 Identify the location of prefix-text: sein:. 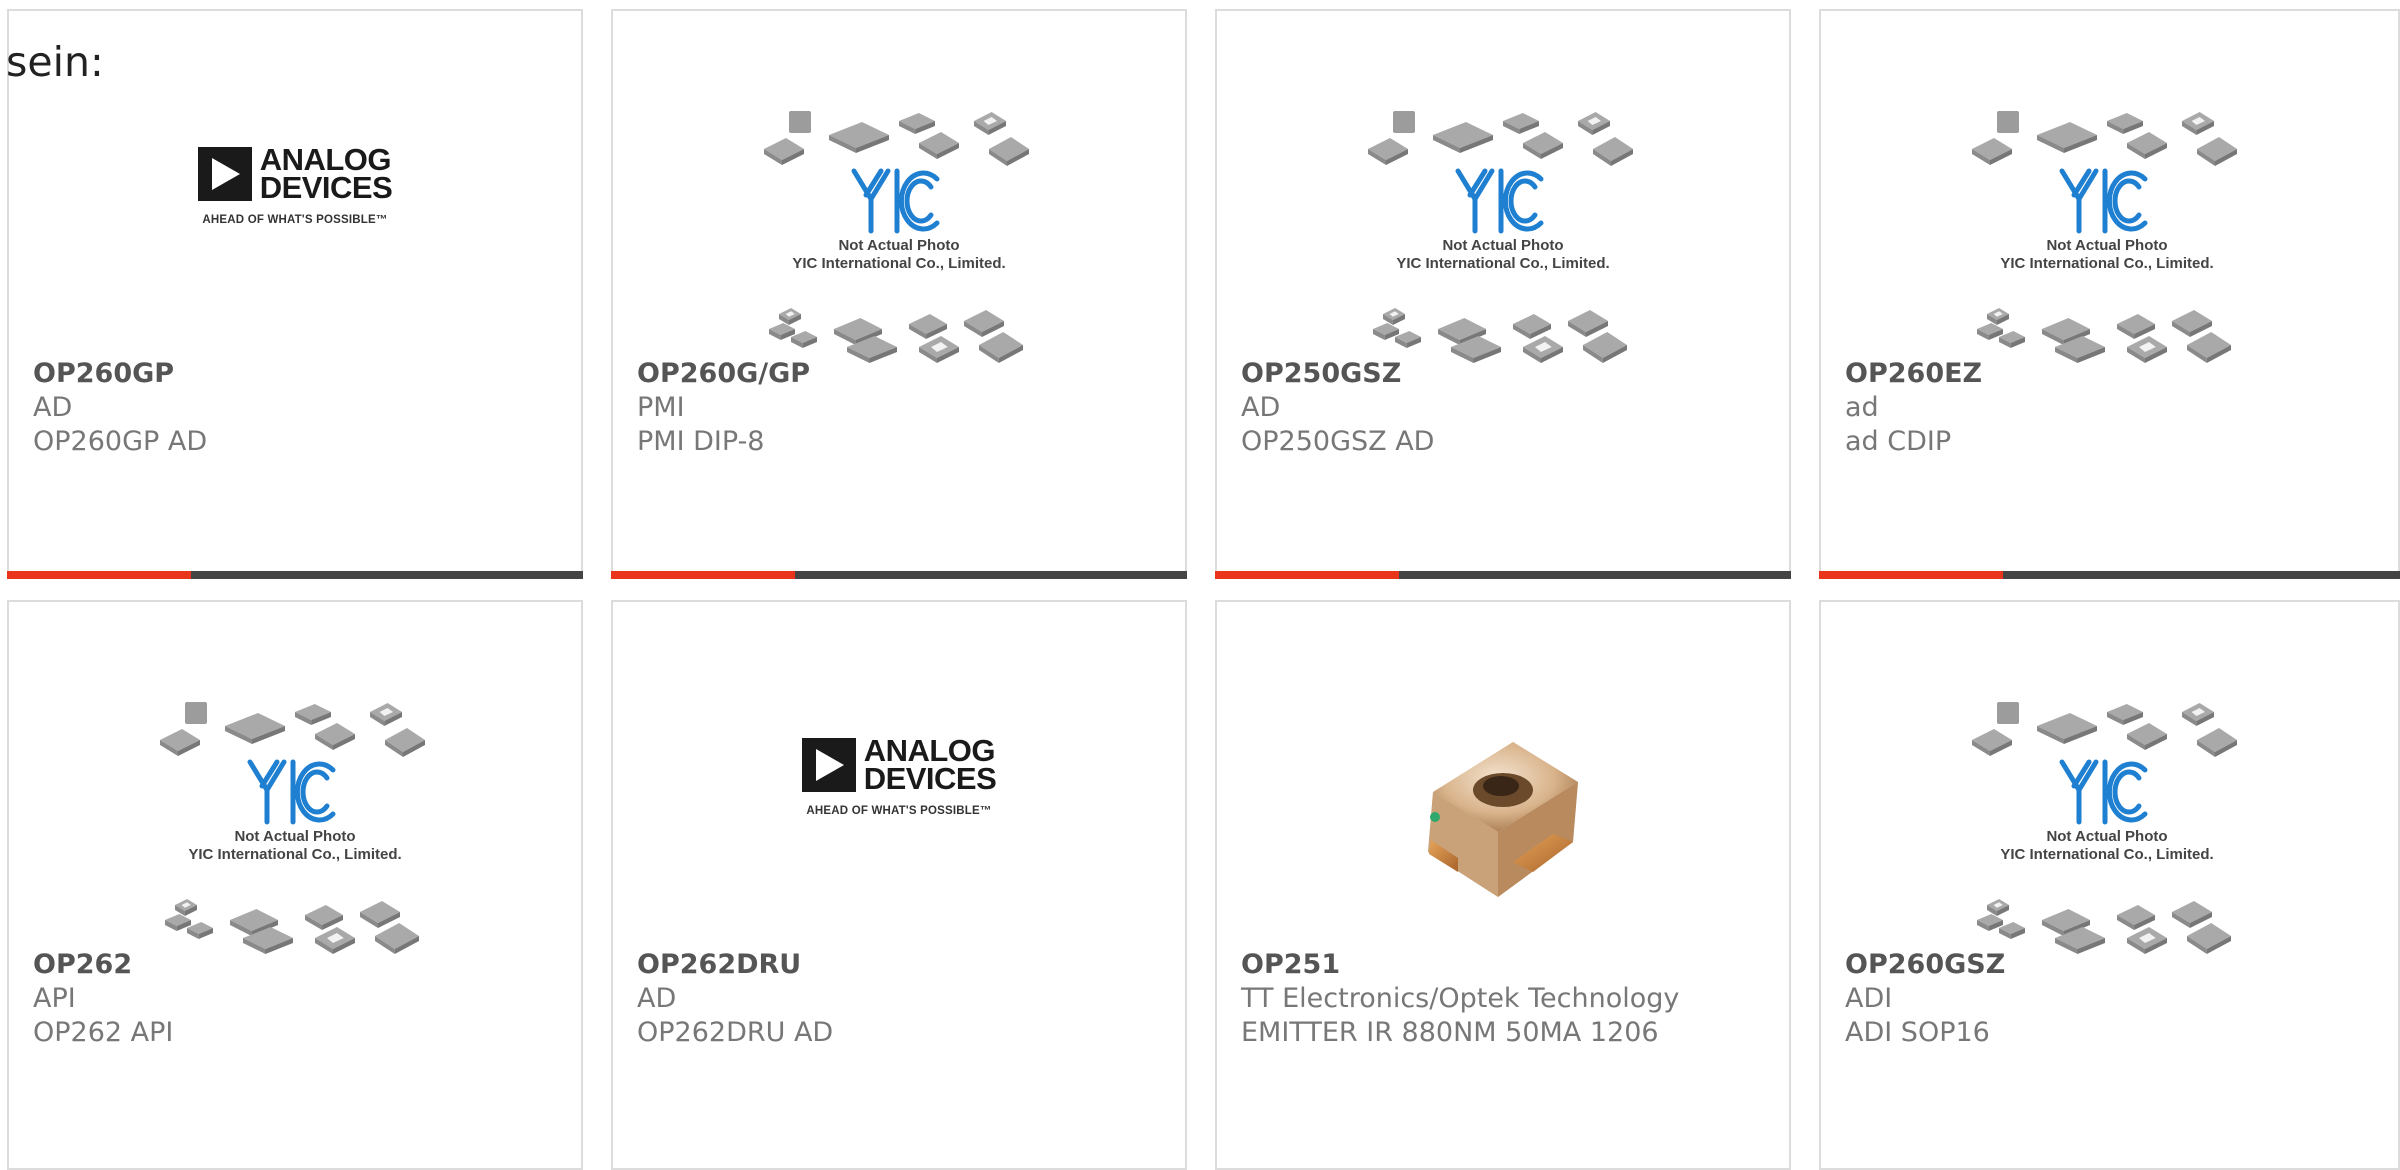
(55, 62).